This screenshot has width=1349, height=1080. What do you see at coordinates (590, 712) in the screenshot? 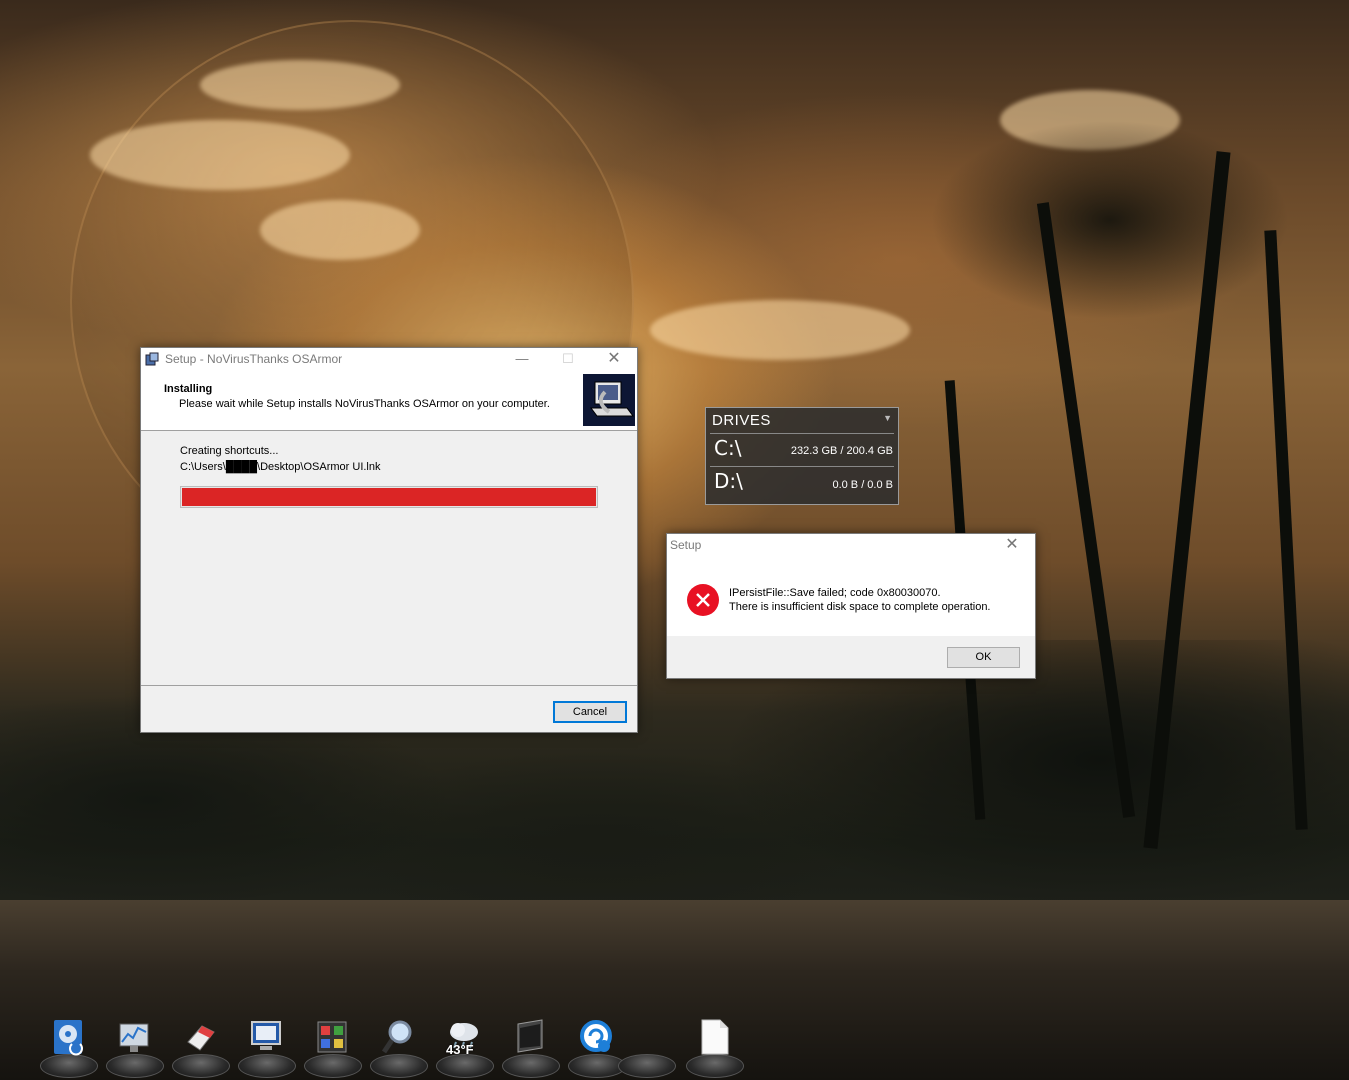
I see `cancel-button: Cancel` at bounding box center [590, 712].